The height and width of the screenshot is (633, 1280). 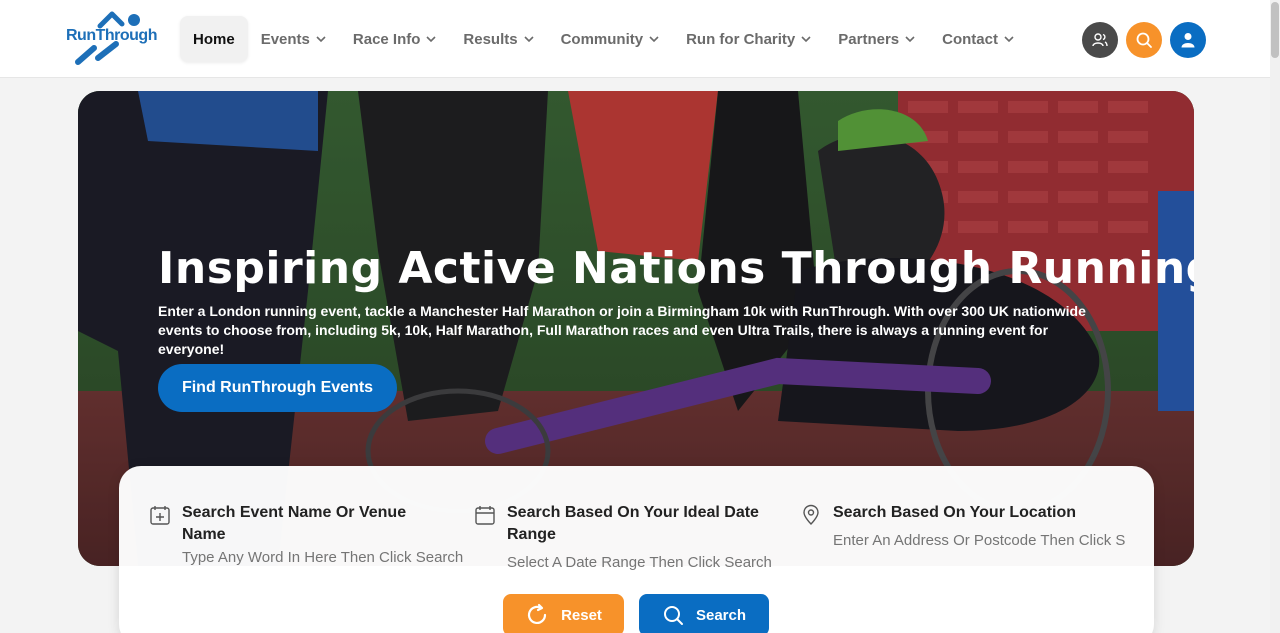 I want to click on users-icon, so click(x=1100, y=40).